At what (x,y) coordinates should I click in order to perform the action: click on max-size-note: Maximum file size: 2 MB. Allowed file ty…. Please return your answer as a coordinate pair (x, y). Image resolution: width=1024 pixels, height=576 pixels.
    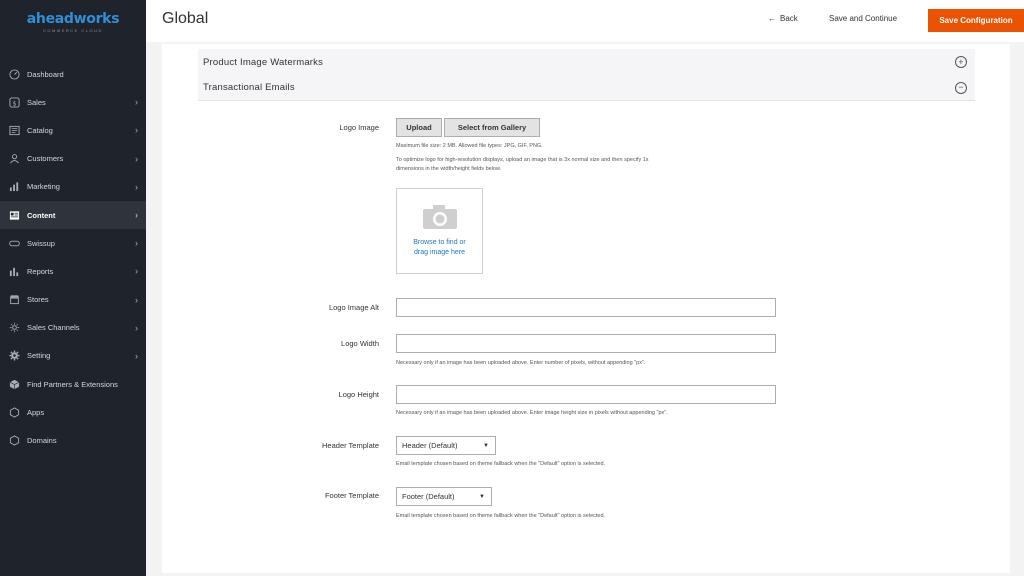
    Looking at the image, I should click on (469, 146).